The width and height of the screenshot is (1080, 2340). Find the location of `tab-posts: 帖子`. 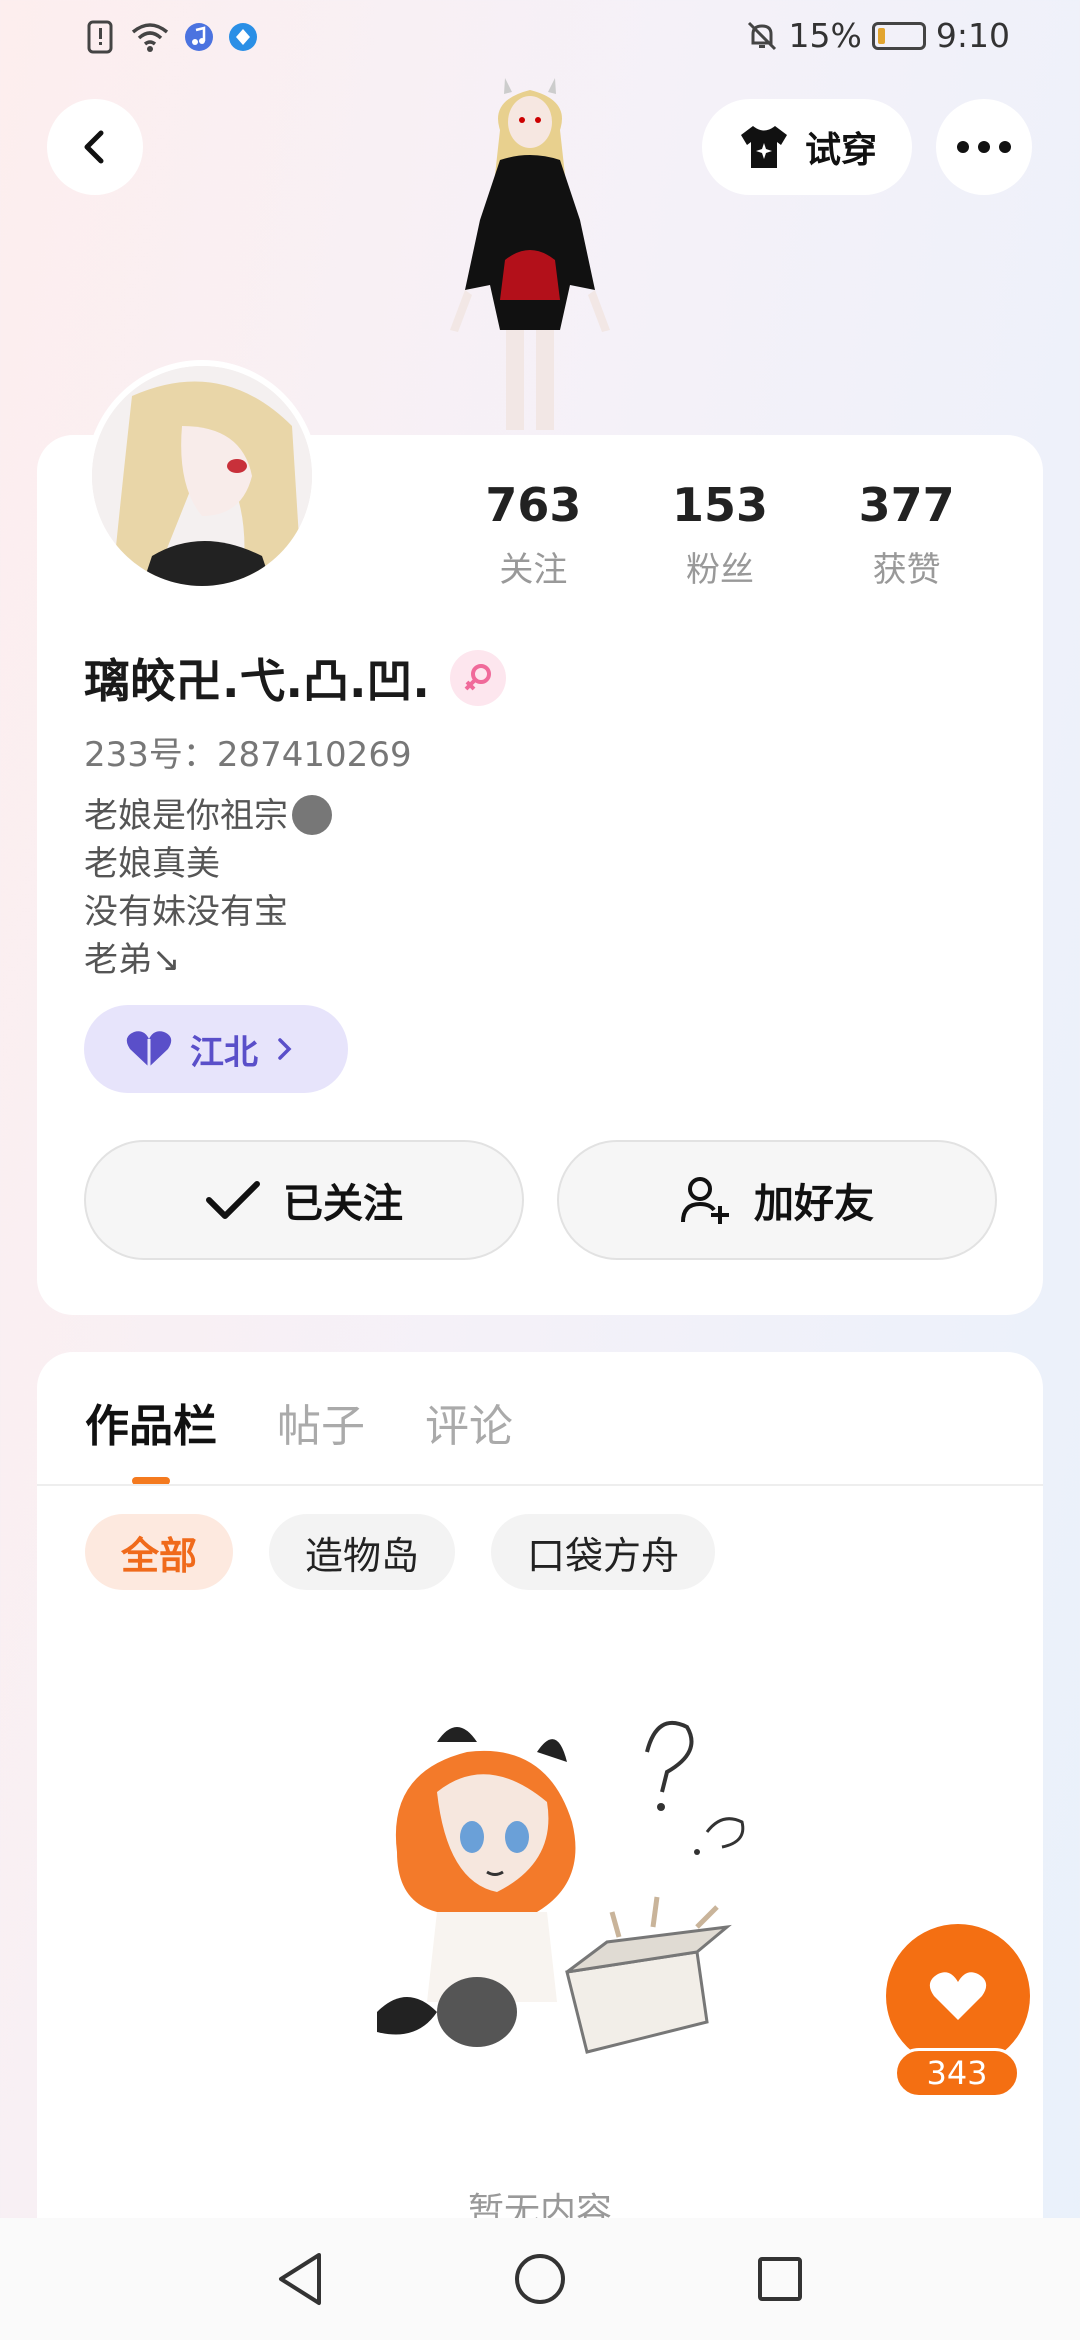

tab-posts: 帖子 is located at coordinates (321, 1422).